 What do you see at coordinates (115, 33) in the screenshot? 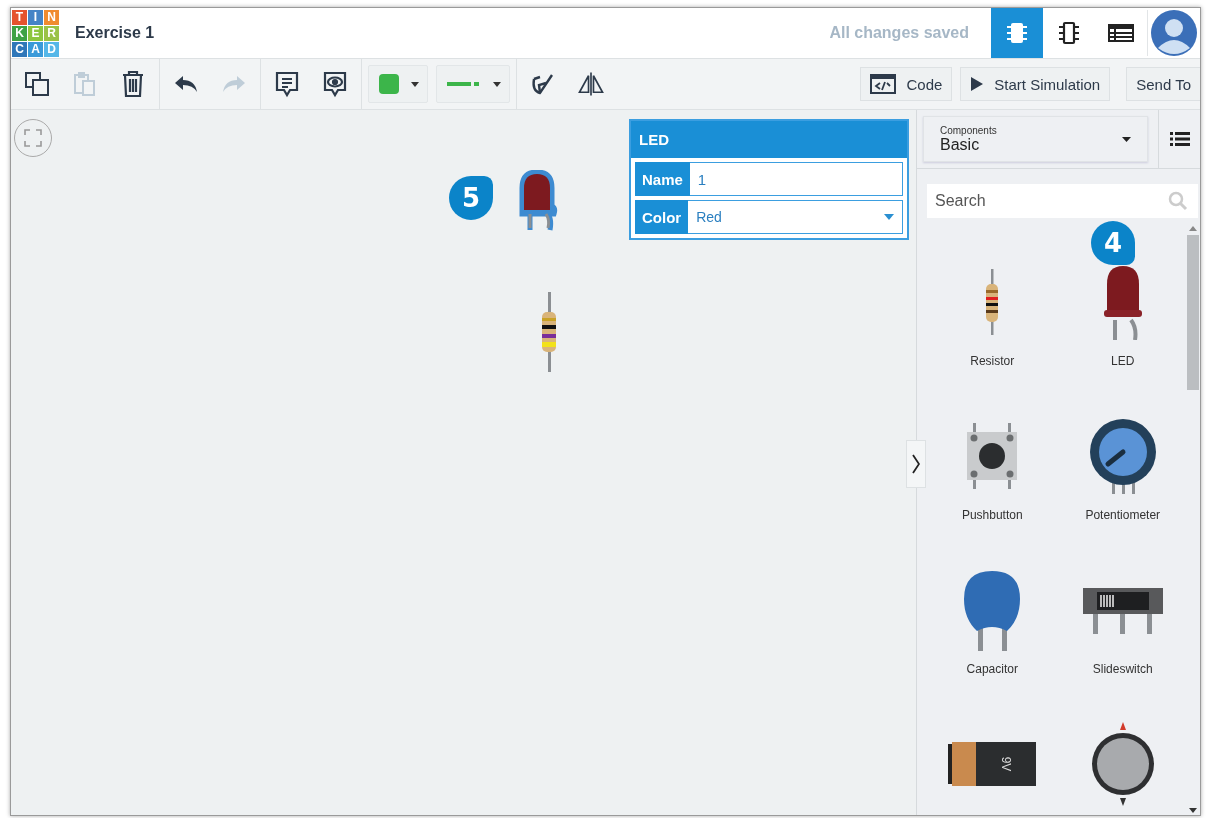
I see `project-title: Exercise 1` at bounding box center [115, 33].